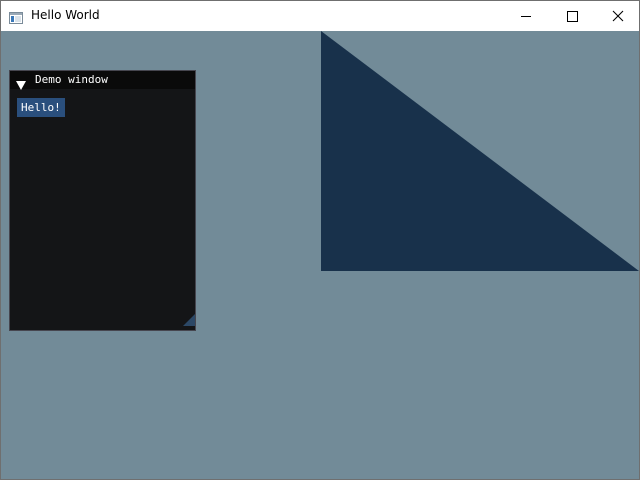 This screenshot has height=480, width=640. I want to click on collapse-arrow-icon, so click(21, 84).